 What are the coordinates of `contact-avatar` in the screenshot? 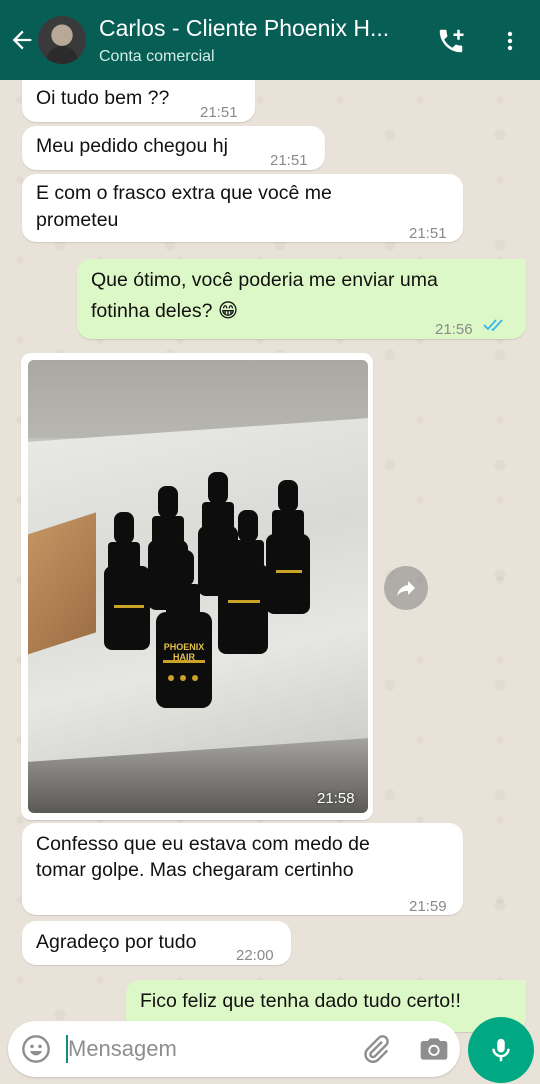 It's located at (62, 40).